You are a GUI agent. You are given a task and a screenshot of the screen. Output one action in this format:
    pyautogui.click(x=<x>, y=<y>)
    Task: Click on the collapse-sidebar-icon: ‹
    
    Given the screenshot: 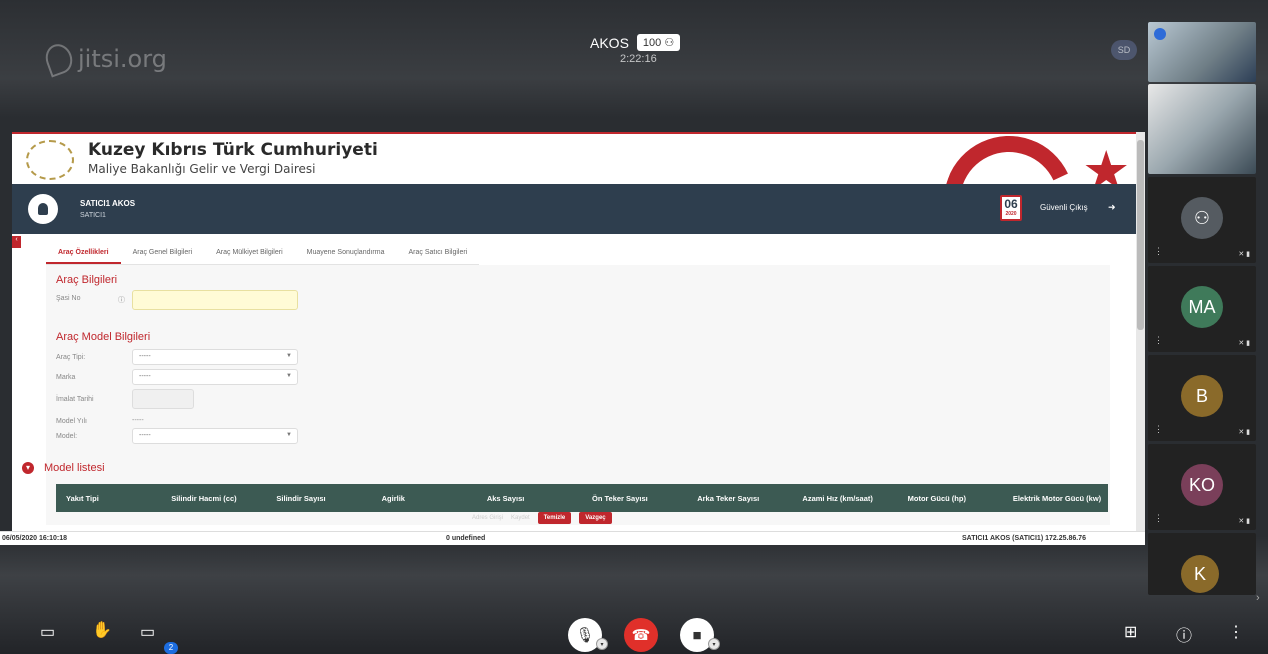 What is the action you would take?
    pyautogui.click(x=16, y=242)
    